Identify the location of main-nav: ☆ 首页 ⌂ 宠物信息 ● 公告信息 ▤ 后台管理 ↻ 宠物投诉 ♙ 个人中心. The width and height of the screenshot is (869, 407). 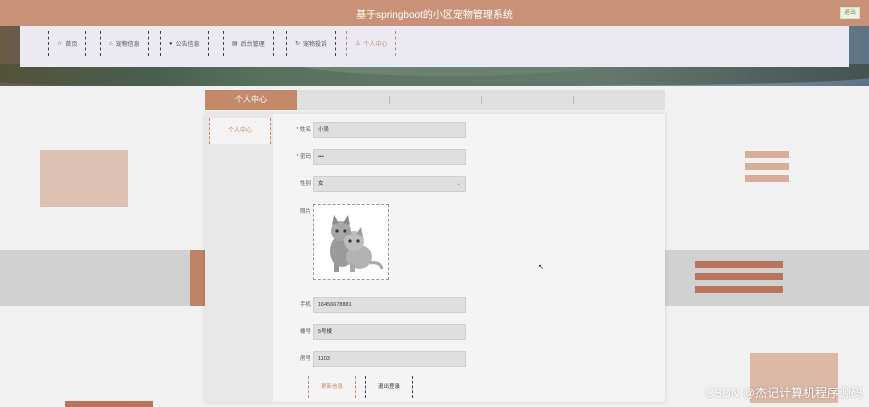
(434, 46).